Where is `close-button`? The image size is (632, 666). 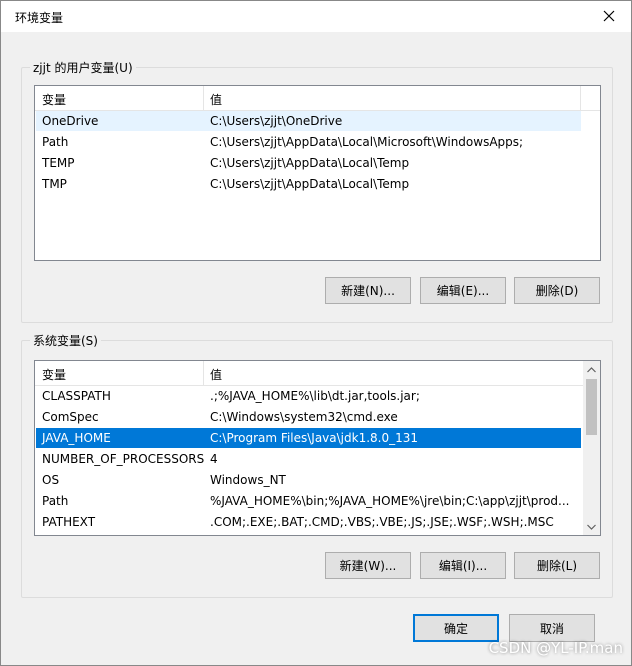 close-button is located at coordinates (609, 16).